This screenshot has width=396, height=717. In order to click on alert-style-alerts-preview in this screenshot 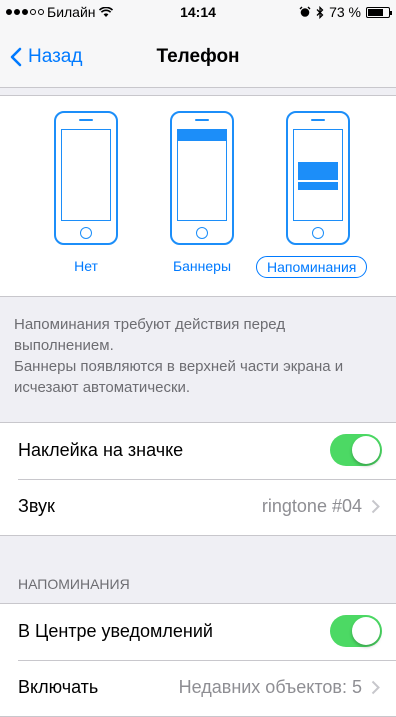, I will do `click(318, 178)`.